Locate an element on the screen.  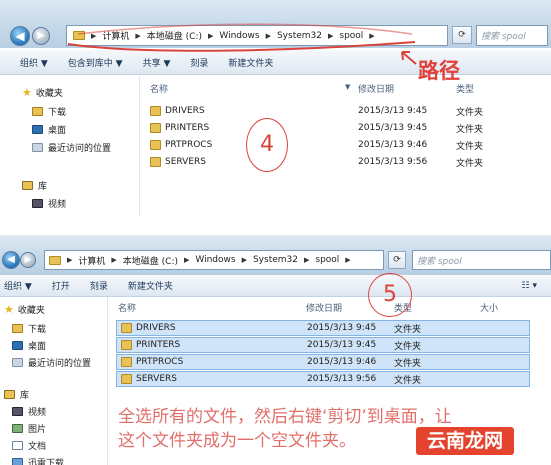
sort-chevron-icon: ▼ is located at coordinates (348, 87).